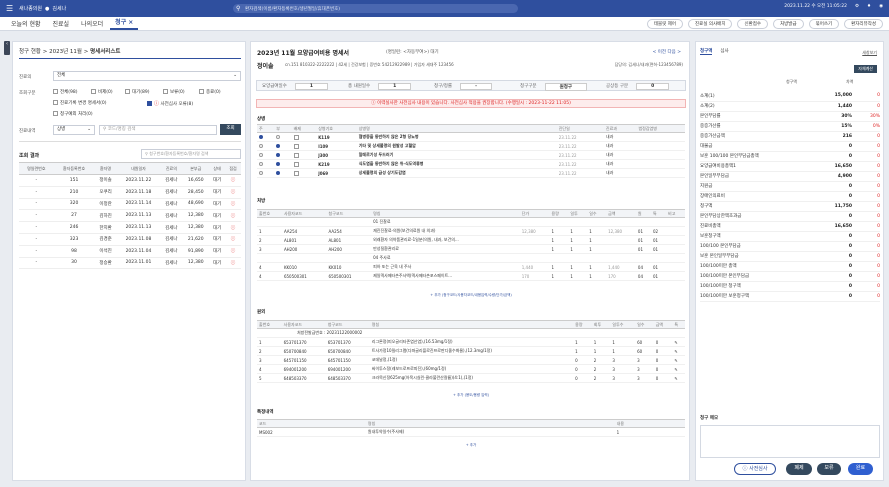  I want to click on hold-button: 보류, so click(829, 469).